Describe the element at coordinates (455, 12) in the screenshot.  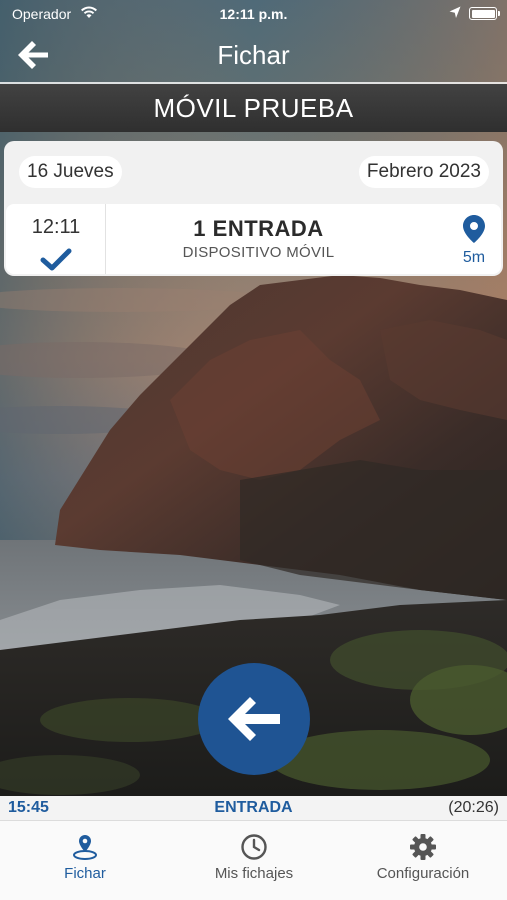
I see `location-services-icon` at that location.